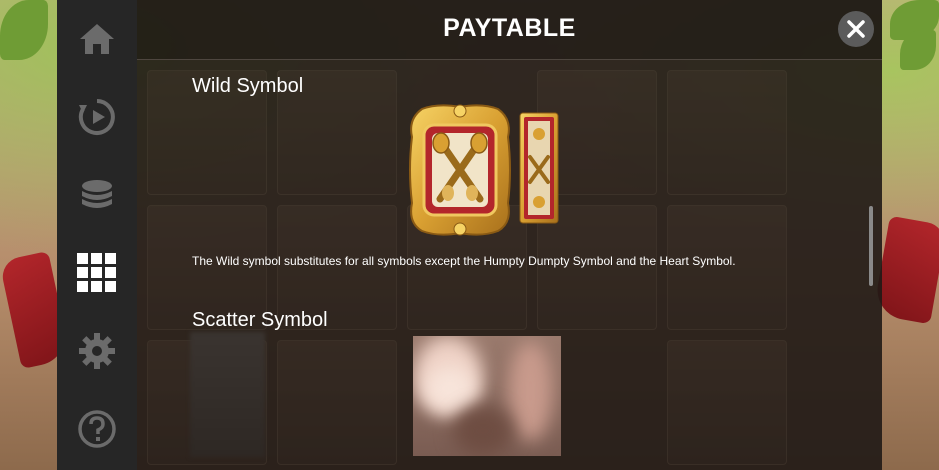 The width and height of the screenshot is (939, 470). What do you see at coordinates (509, 28) in the screenshot?
I see `page-title: PAYTABLE` at bounding box center [509, 28].